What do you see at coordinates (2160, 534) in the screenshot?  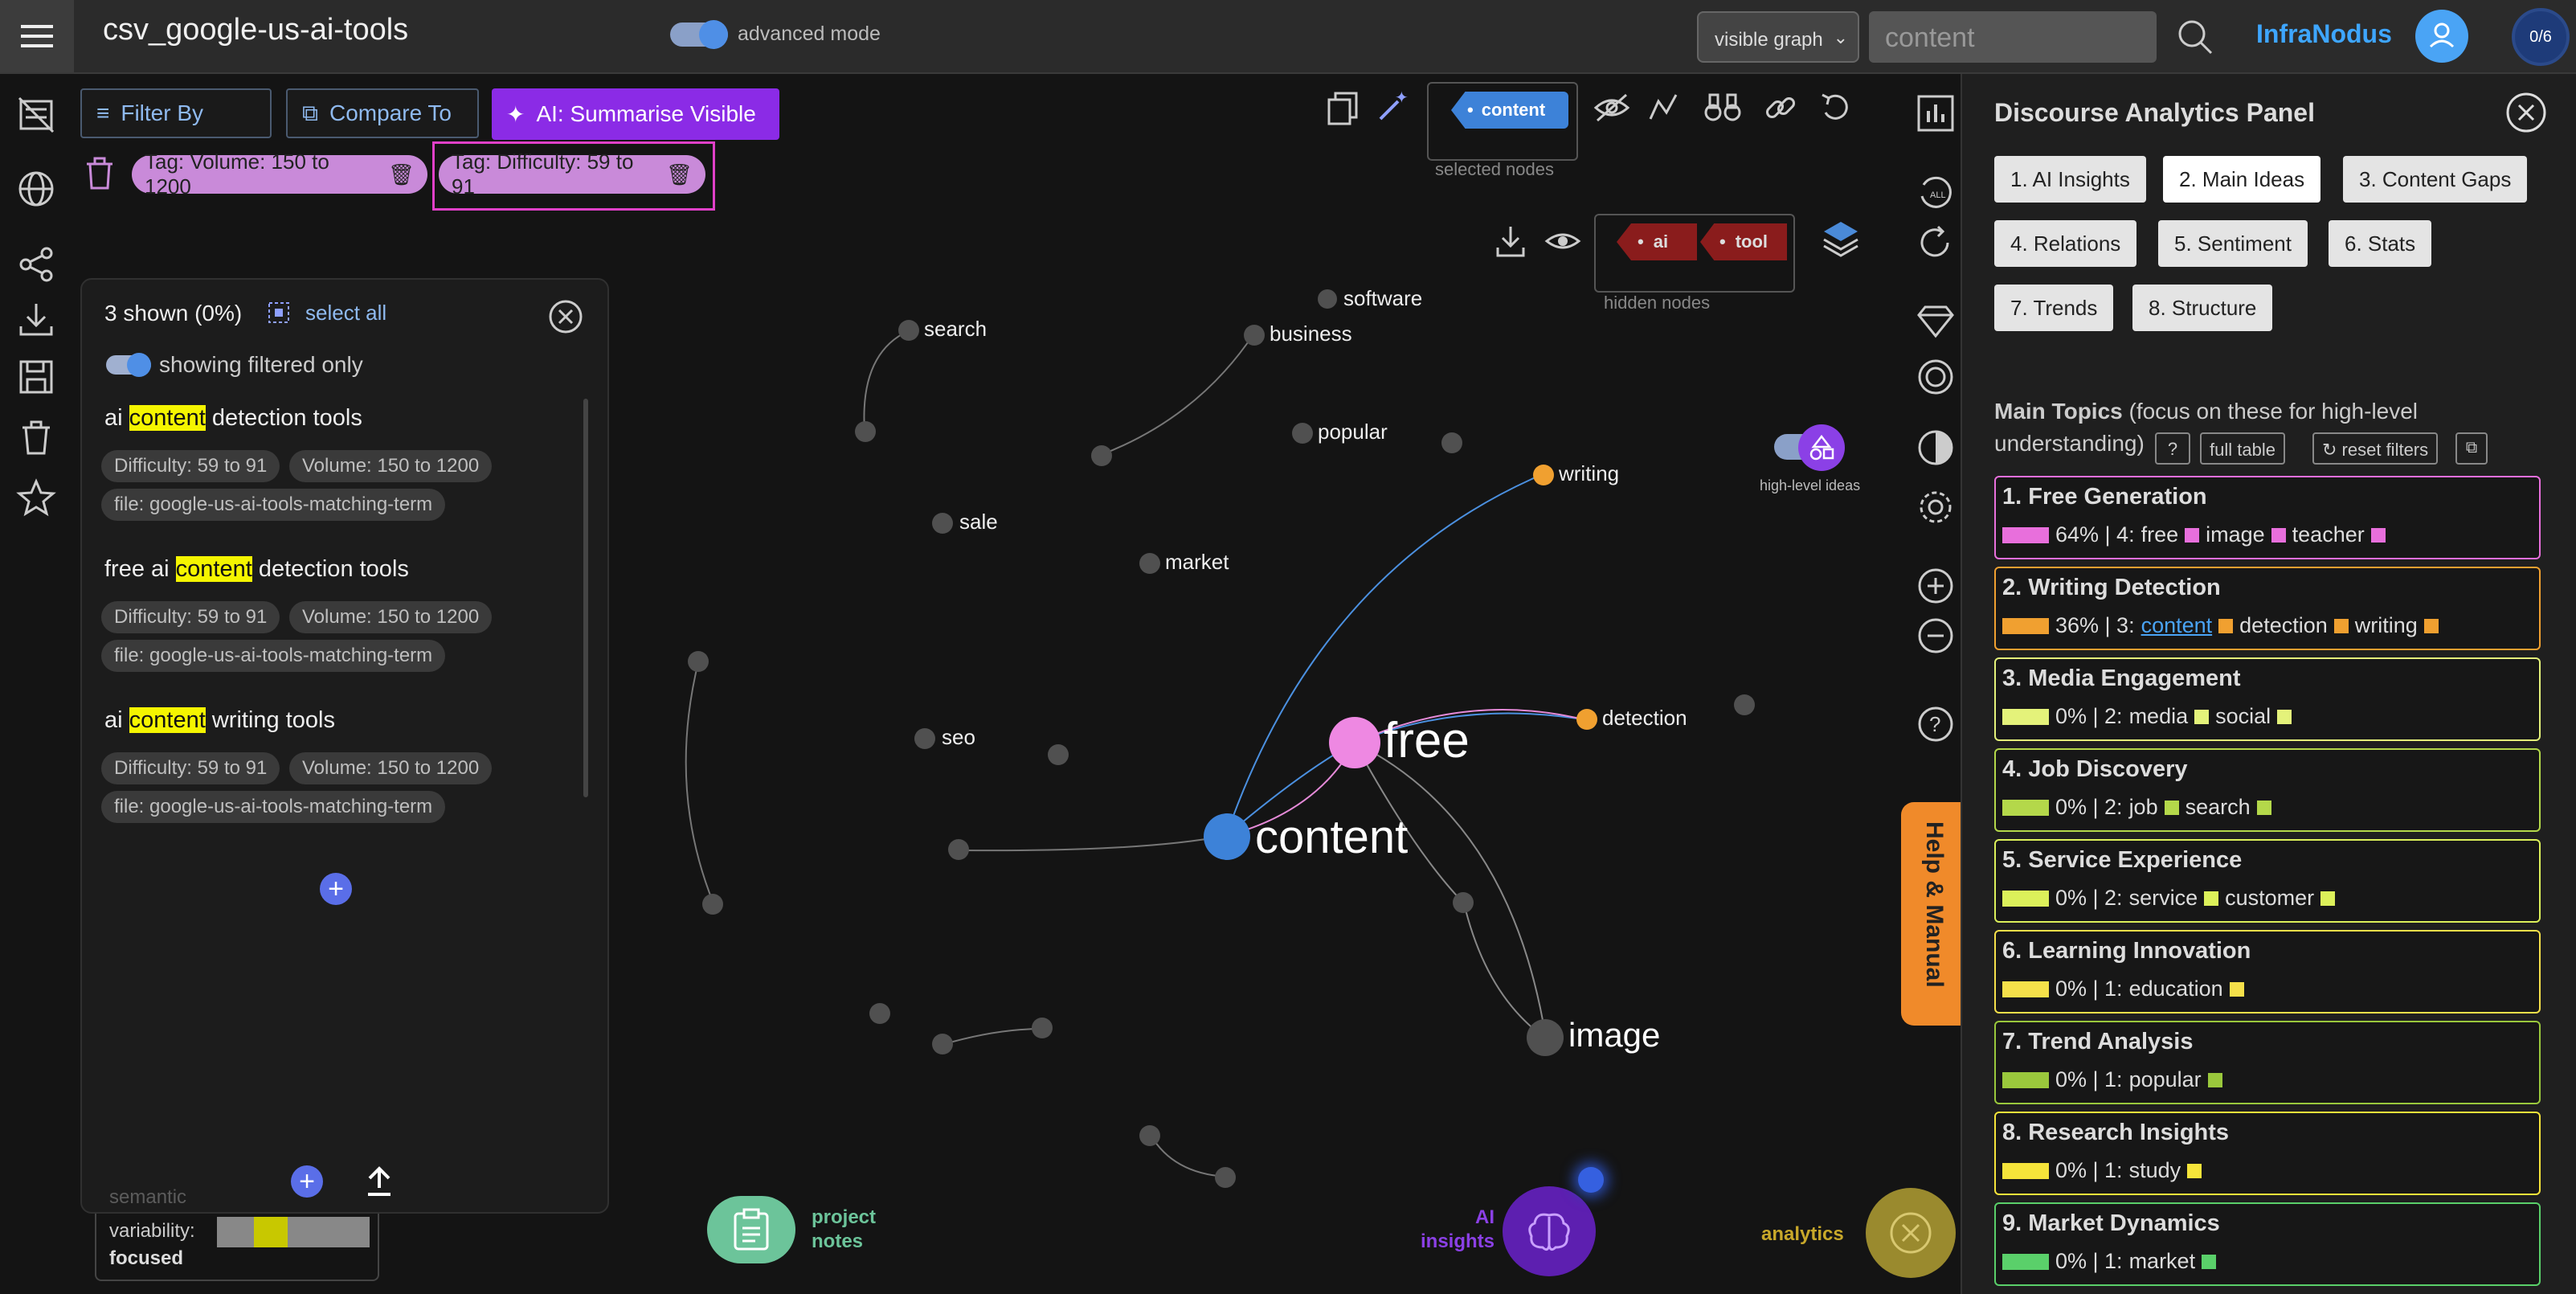 I see `topic-word: free` at bounding box center [2160, 534].